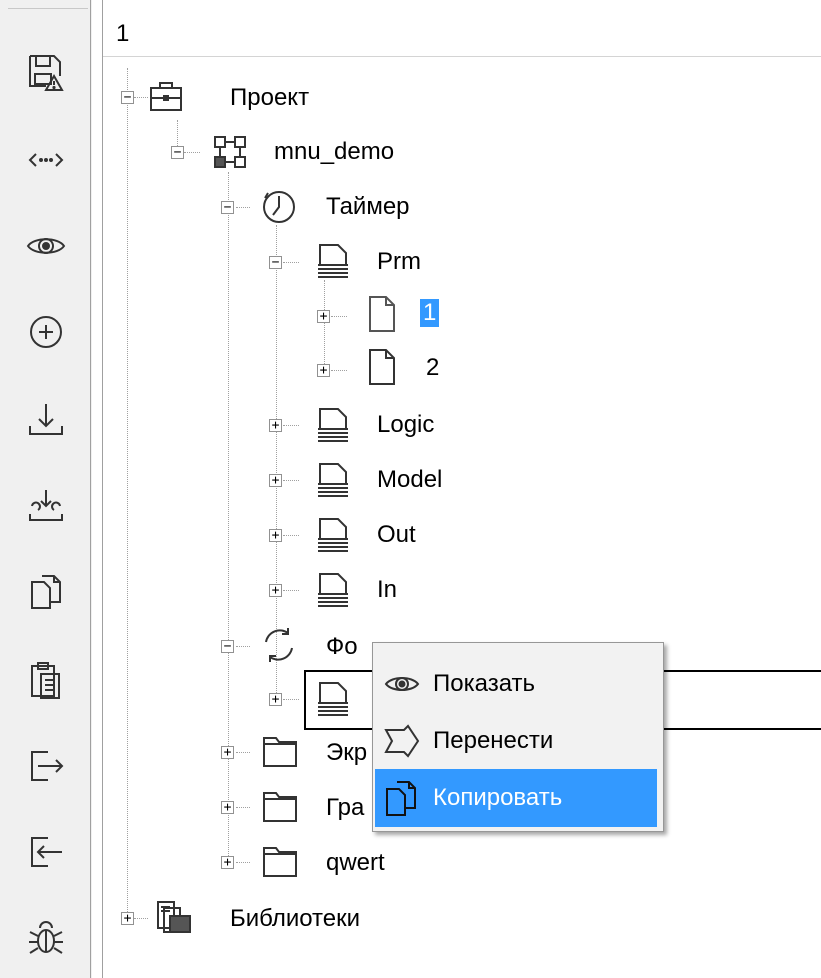  What do you see at coordinates (387, 590) in the screenshot?
I see `tree-node-in: In` at bounding box center [387, 590].